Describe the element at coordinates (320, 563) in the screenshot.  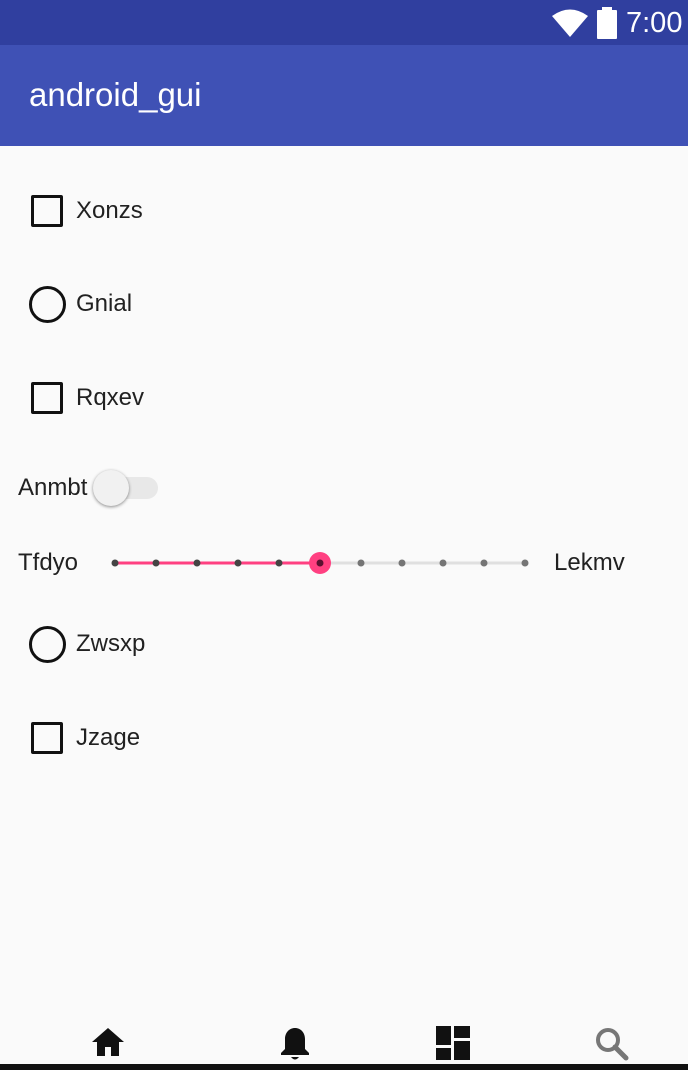
I see `seekbar-thumb-tick` at that location.